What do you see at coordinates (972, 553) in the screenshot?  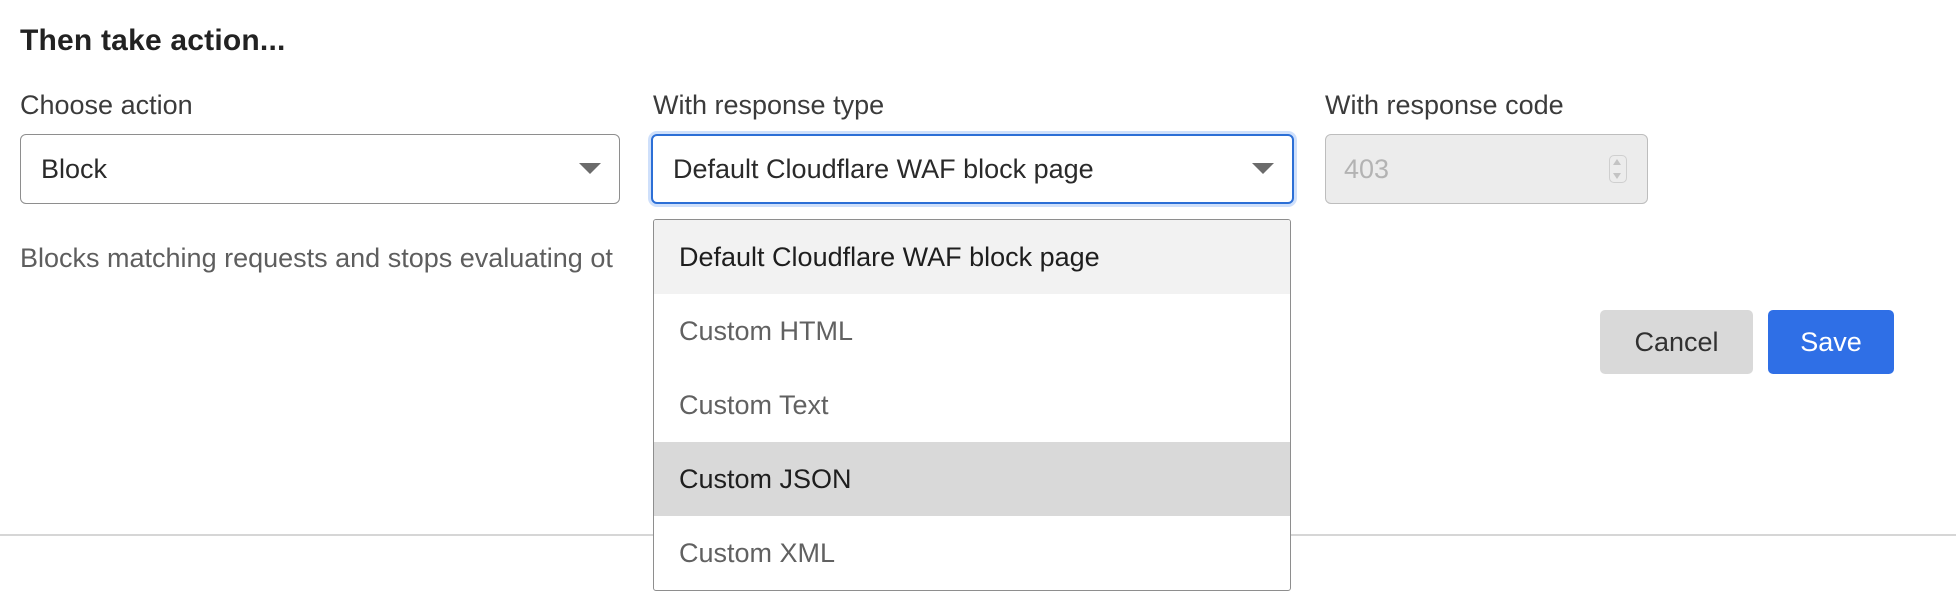 I see `dropdown-option-custom-xml: Custom XML` at bounding box center [972, 553].